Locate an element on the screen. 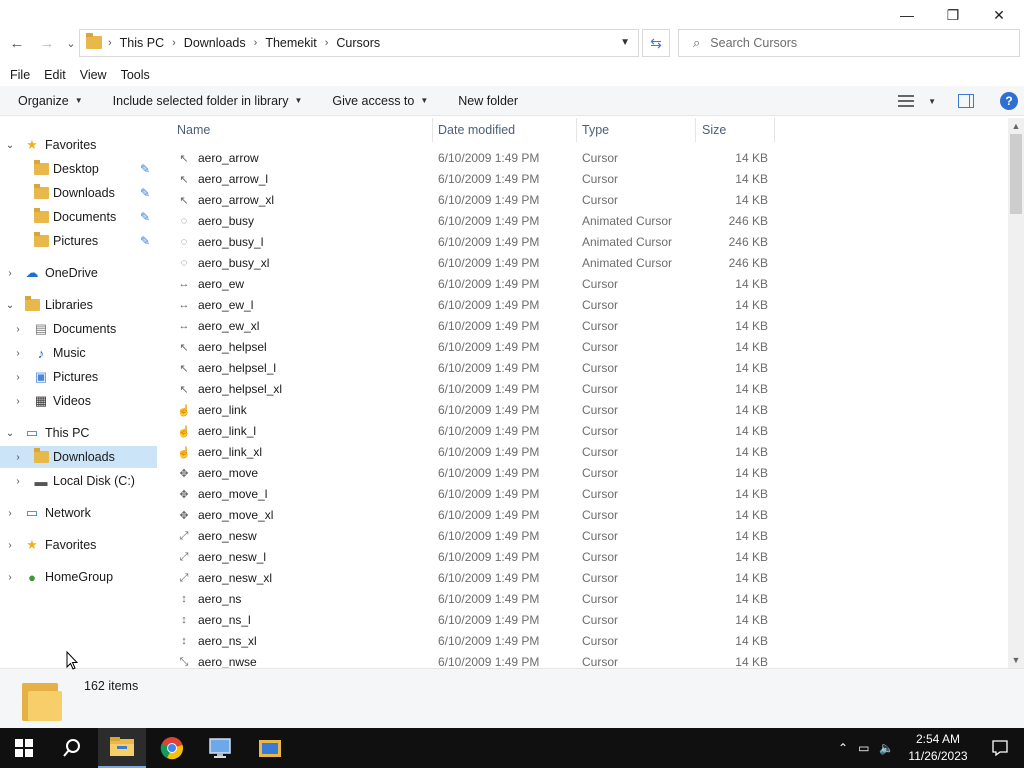  table-row: ↕ aero_ns_xl 6/10/2009 1:49 PM Cursor 14 KB is located at coordinates (583, 641).